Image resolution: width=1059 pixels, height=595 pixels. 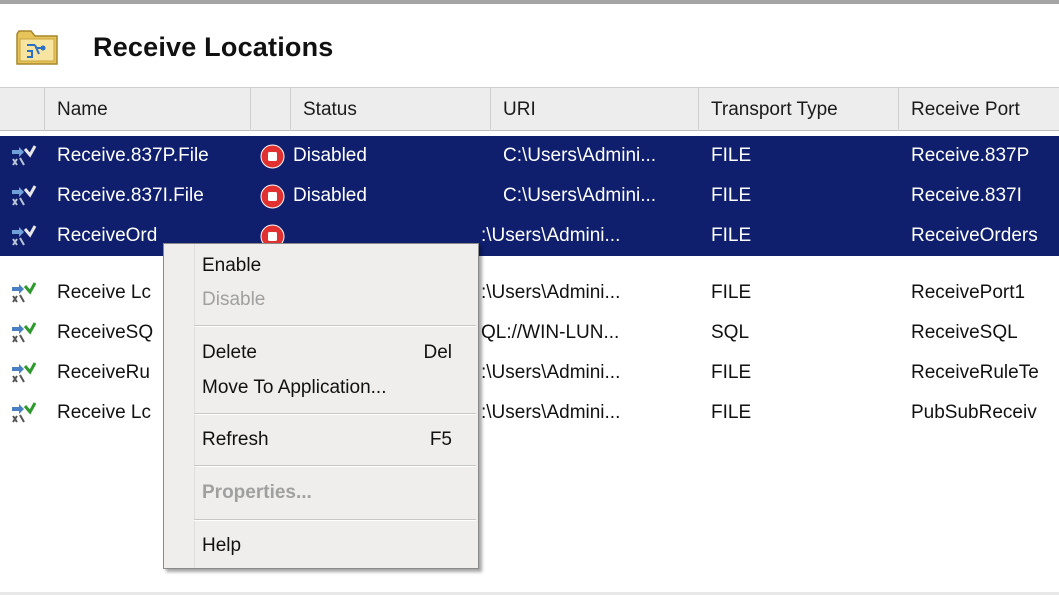 I want to click on page-title: Receive Locations, so click(x=213, y=47).